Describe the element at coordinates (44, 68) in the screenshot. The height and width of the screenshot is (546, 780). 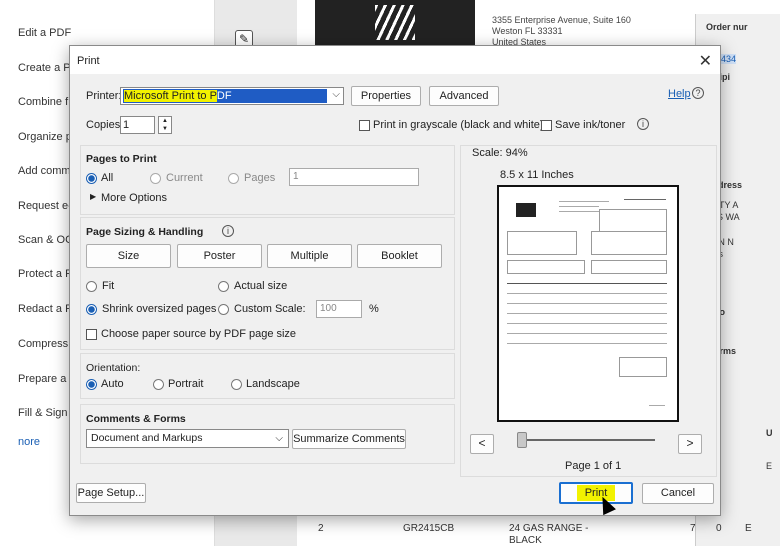
I see `sidebar-item-create: Create a P` at that location.